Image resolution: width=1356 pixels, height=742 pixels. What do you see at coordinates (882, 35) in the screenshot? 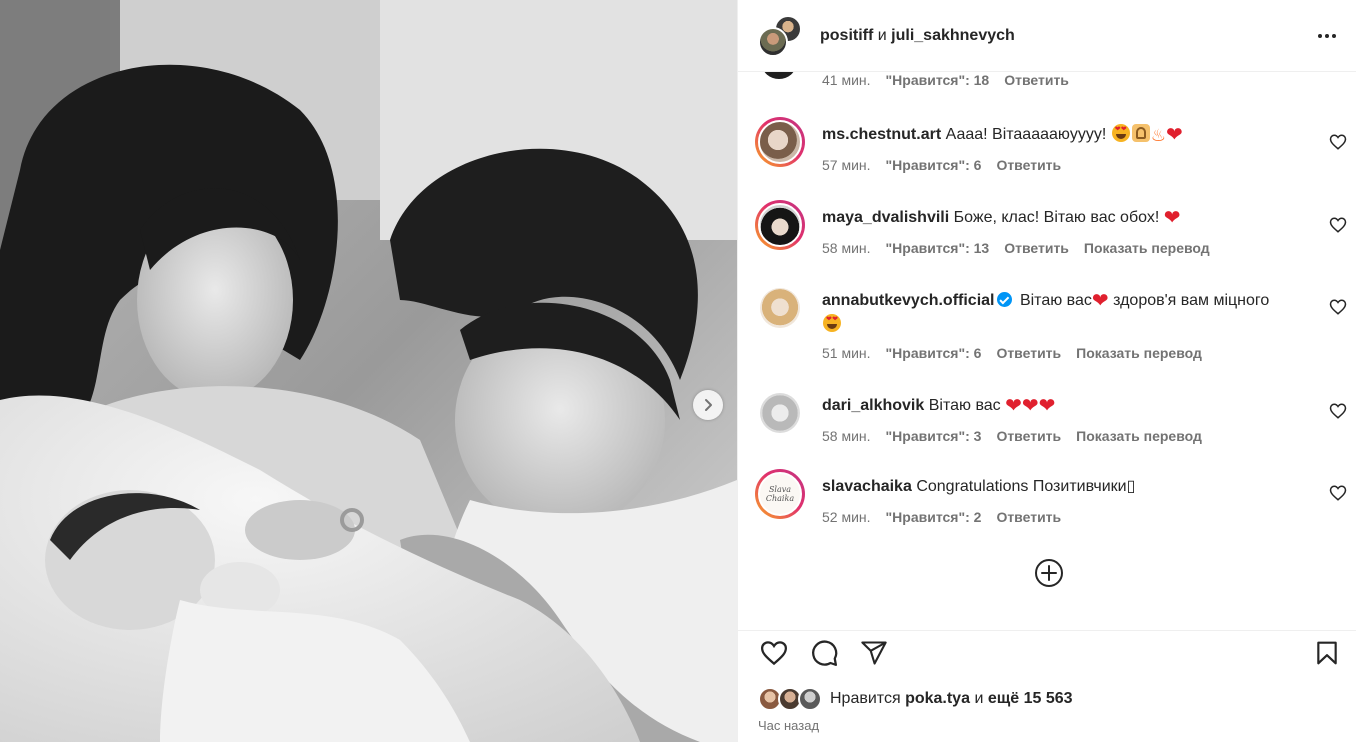
I see `authors-conjunction: и` at bounding box center [882, 35].